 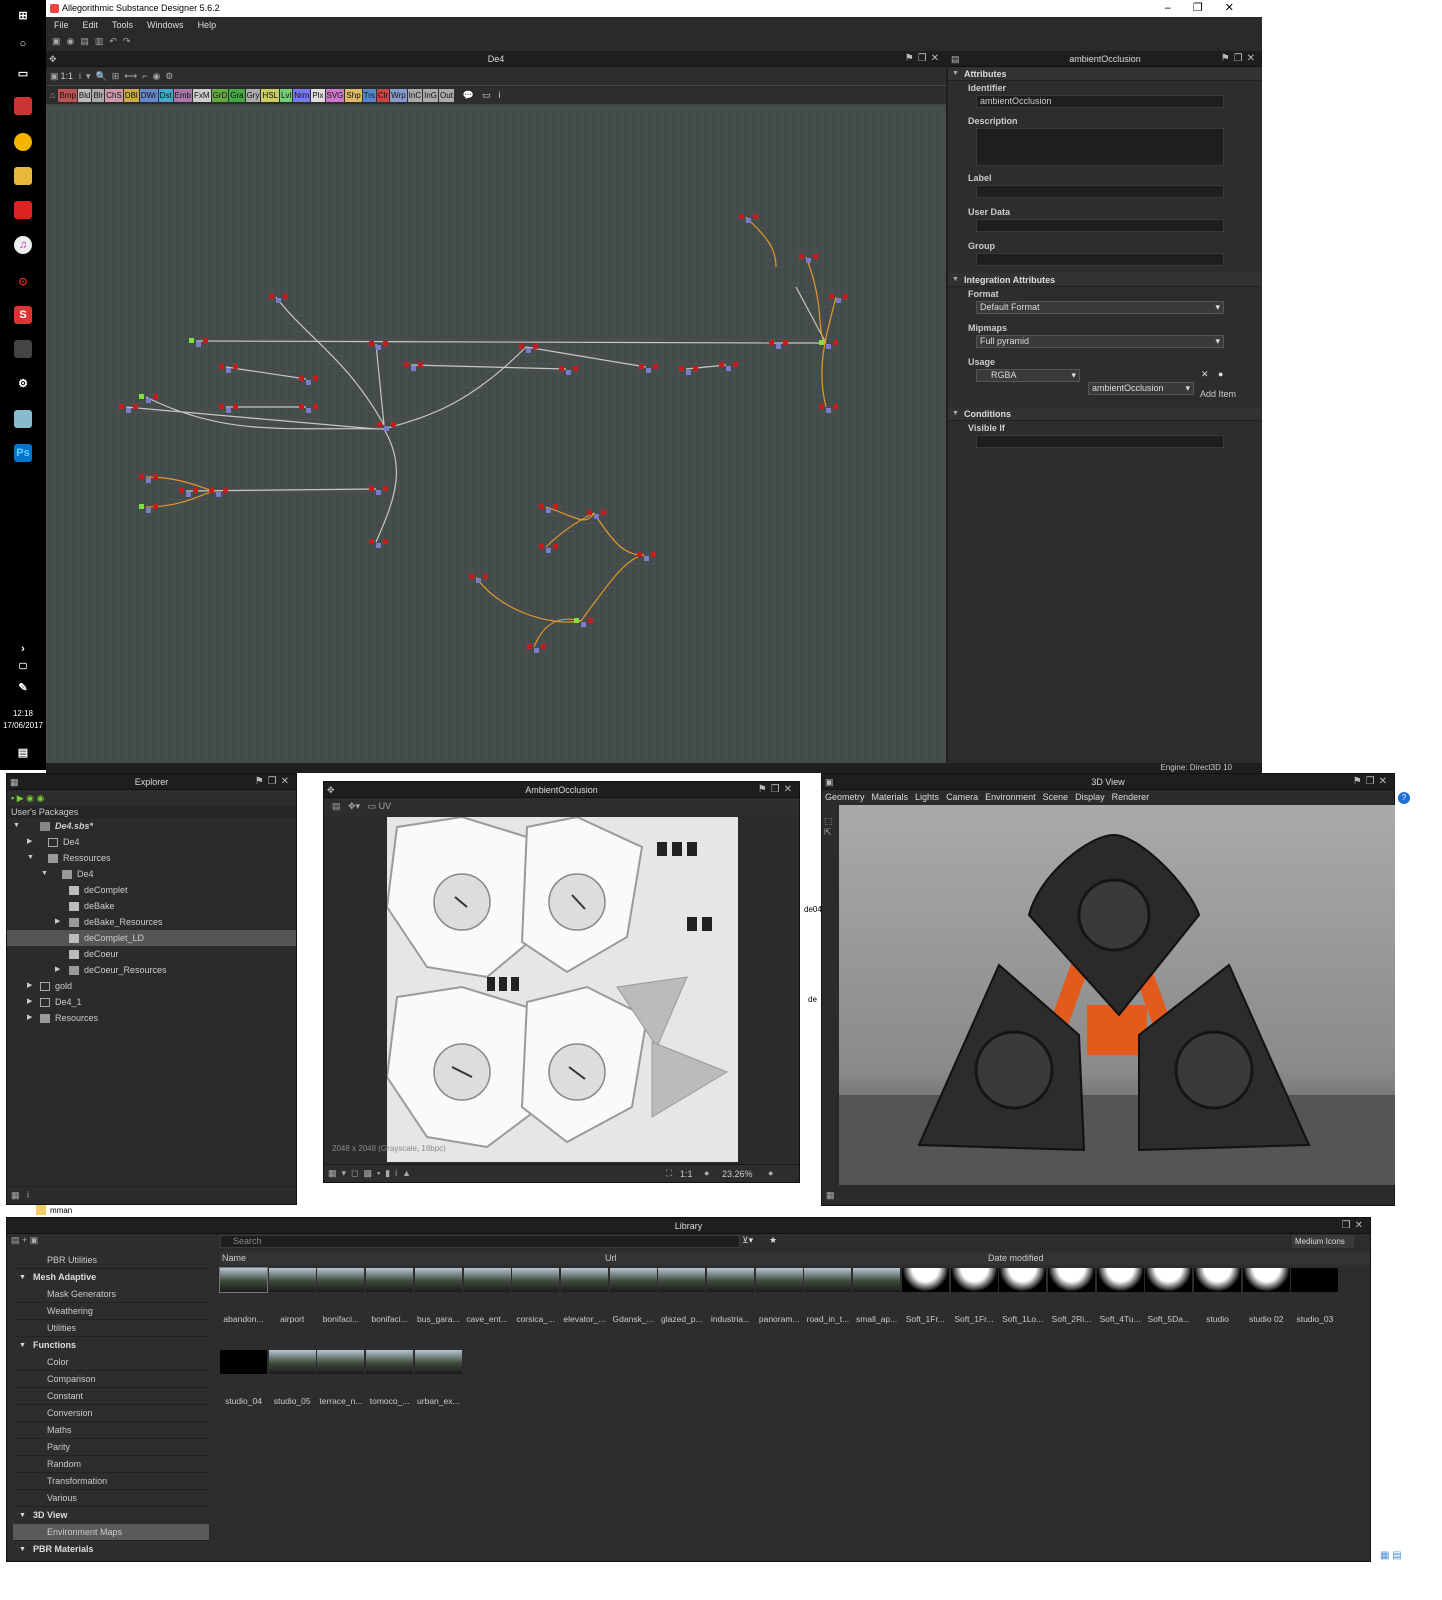 I want to click on tree-item-bitmap: deComplet, so click(x=151, y=890).